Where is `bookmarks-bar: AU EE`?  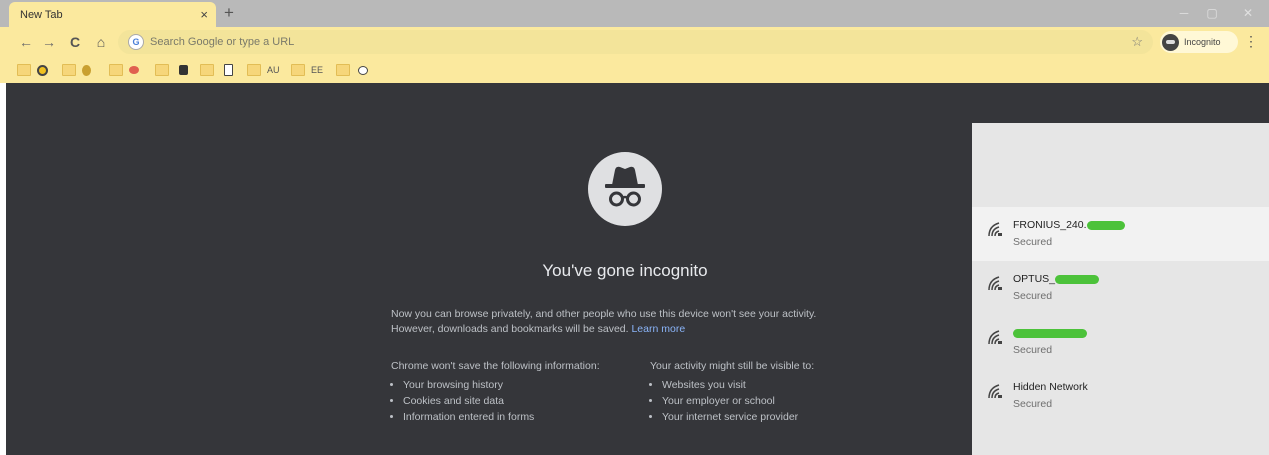
bookmarks-bar: AU EE is located at coordinates (634, 70).